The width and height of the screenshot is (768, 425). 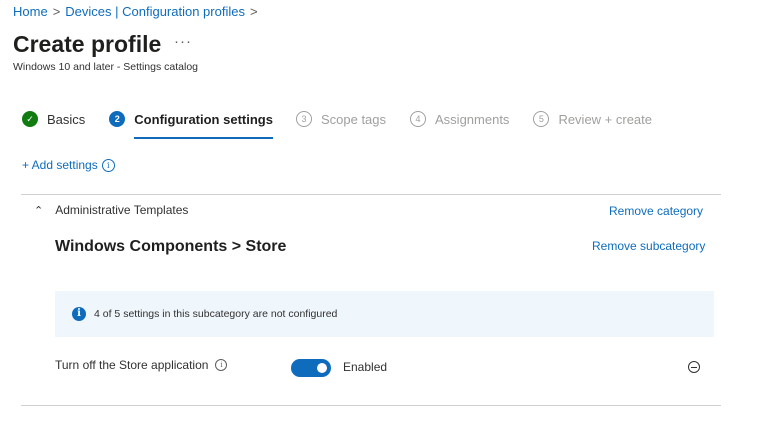 What do you see at coordinates (30, 119) in the screenshot?
I see `check-icon: ✓` at bounding box center [30, 119].